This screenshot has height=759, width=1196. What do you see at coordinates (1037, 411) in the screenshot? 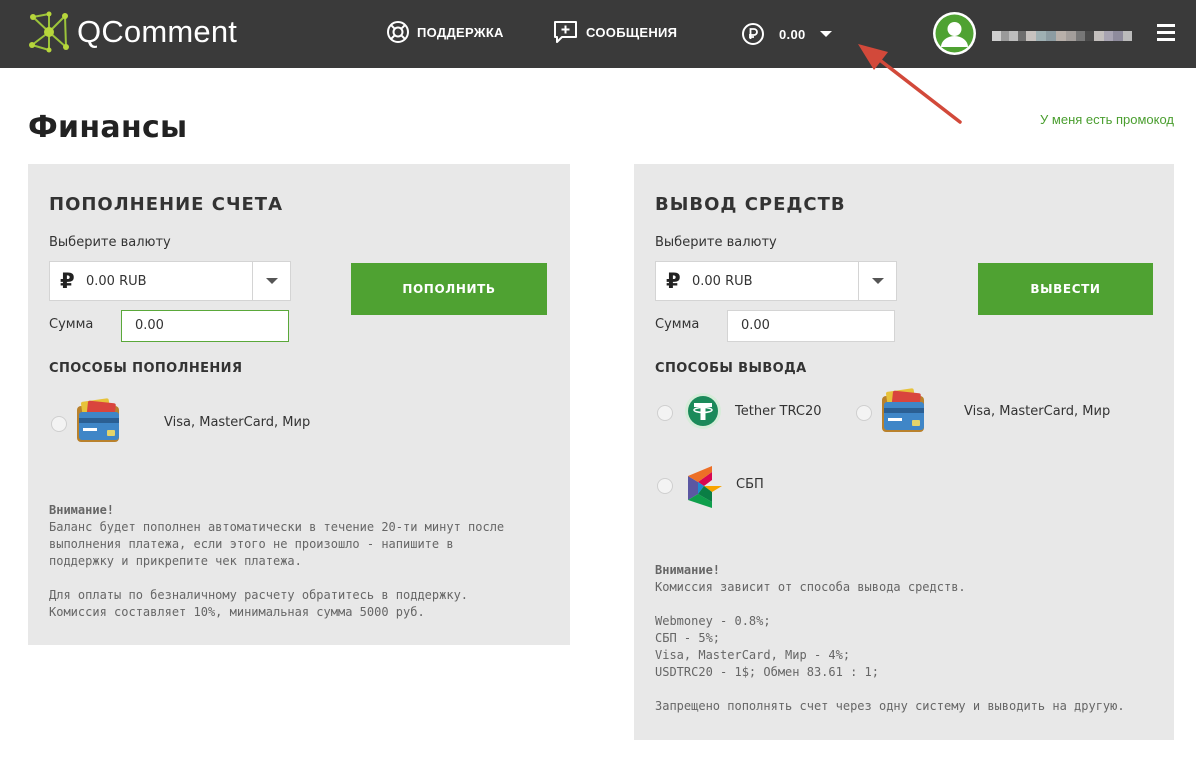
I see `withdraw-method-label-cards: Visa, MasterCard, Мир` at bounding box center [1037, 411].